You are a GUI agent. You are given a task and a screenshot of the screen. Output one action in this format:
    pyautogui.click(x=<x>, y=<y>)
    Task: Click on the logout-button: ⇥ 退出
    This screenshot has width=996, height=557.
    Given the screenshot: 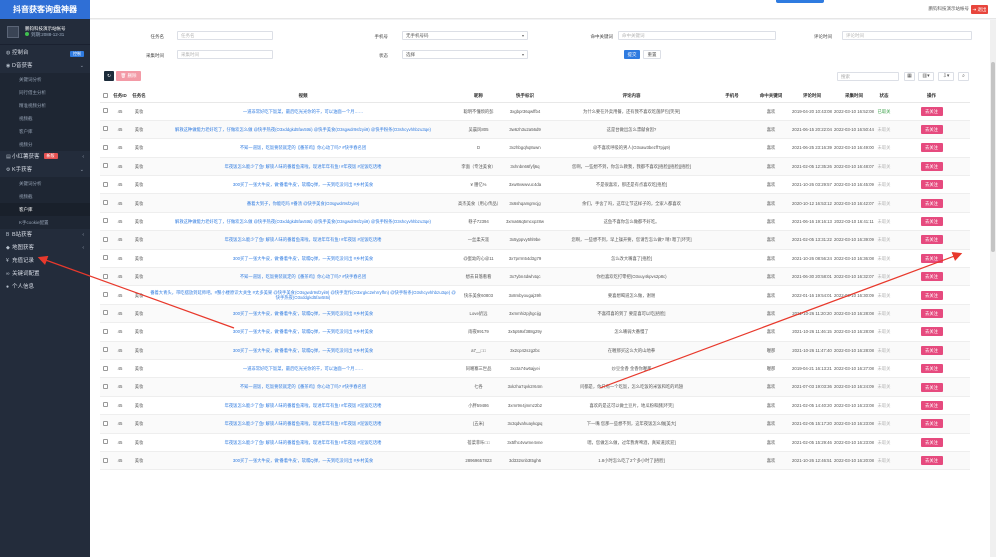 What is the action you would take?
    pyautogui.click(x=979, y=9)
    